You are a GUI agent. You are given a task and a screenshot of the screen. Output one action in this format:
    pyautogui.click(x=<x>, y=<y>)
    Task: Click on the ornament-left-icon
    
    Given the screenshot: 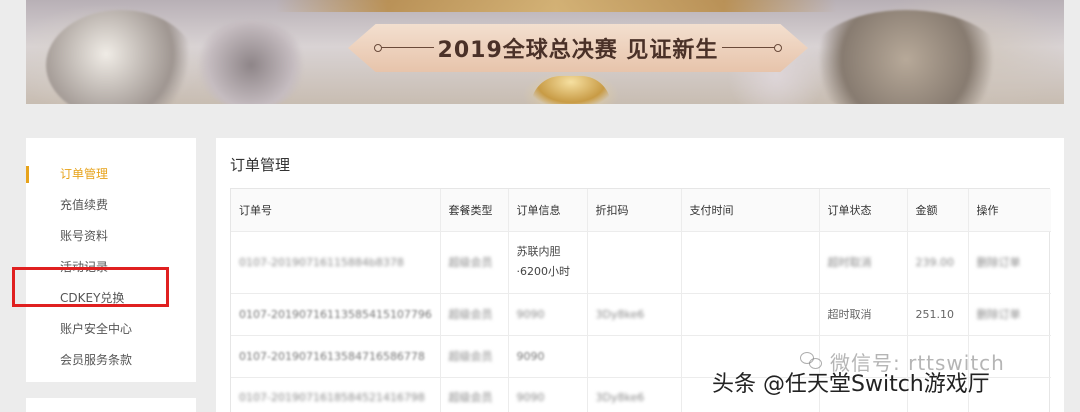 What is the action you would take?
    pyautogui.click(x=404, y=48)
    